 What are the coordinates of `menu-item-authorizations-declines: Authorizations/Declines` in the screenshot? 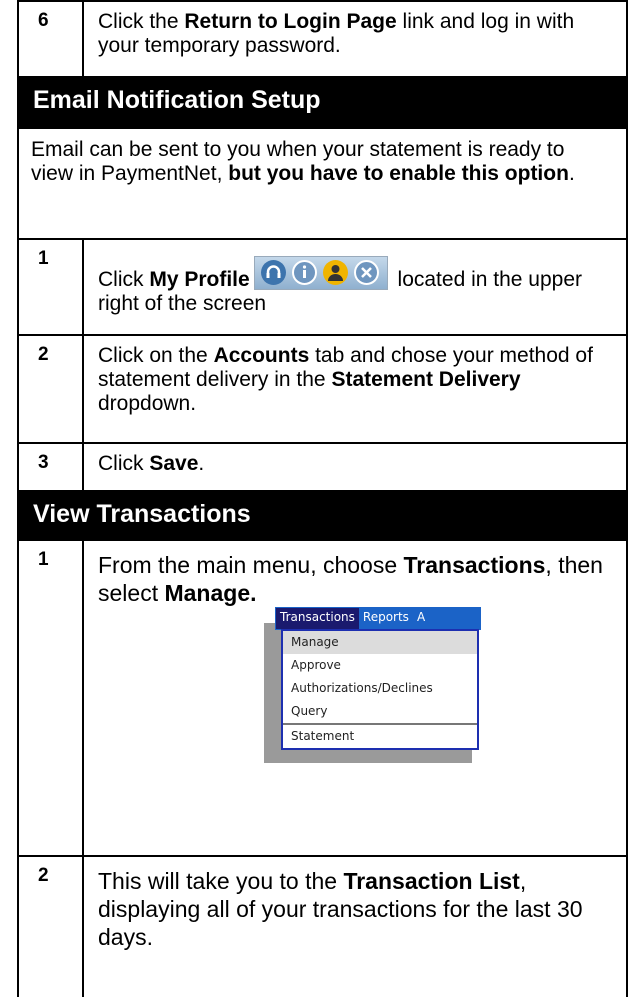 It's located at (380, 688).